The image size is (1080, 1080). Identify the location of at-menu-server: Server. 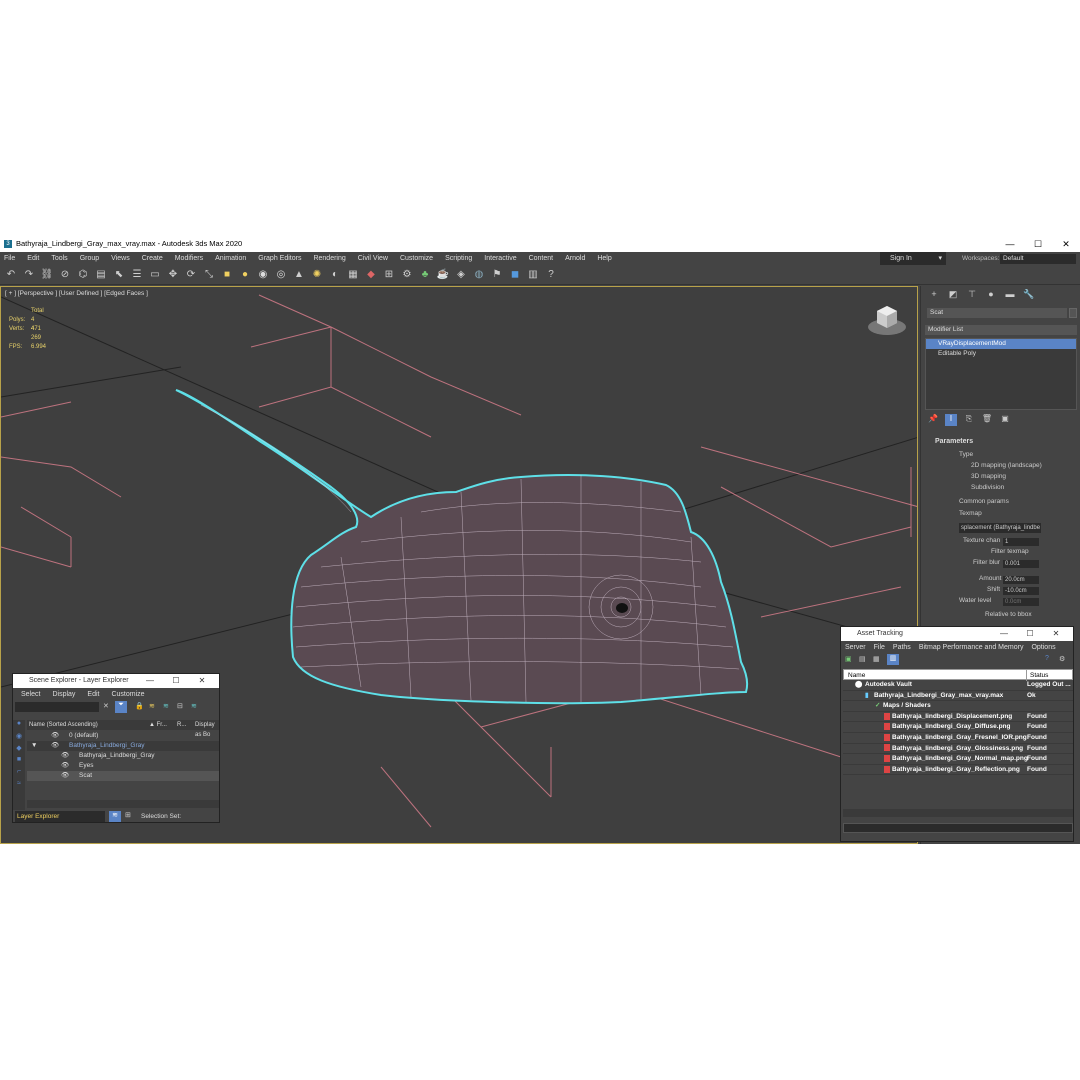
(855, 647).